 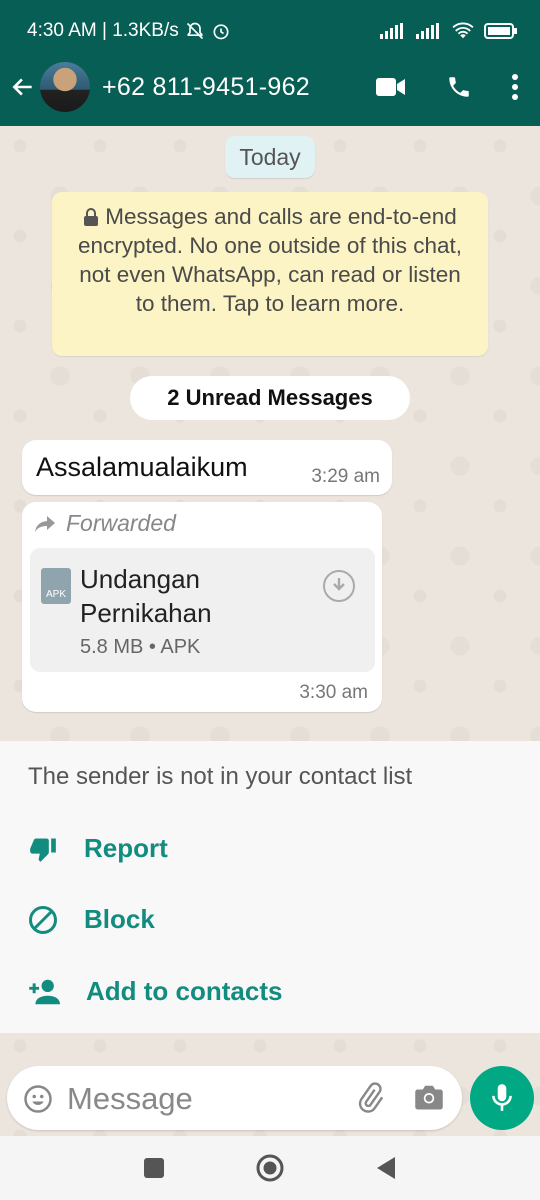 I want to click on notification-muted-icon, so click(x=194, y=31).